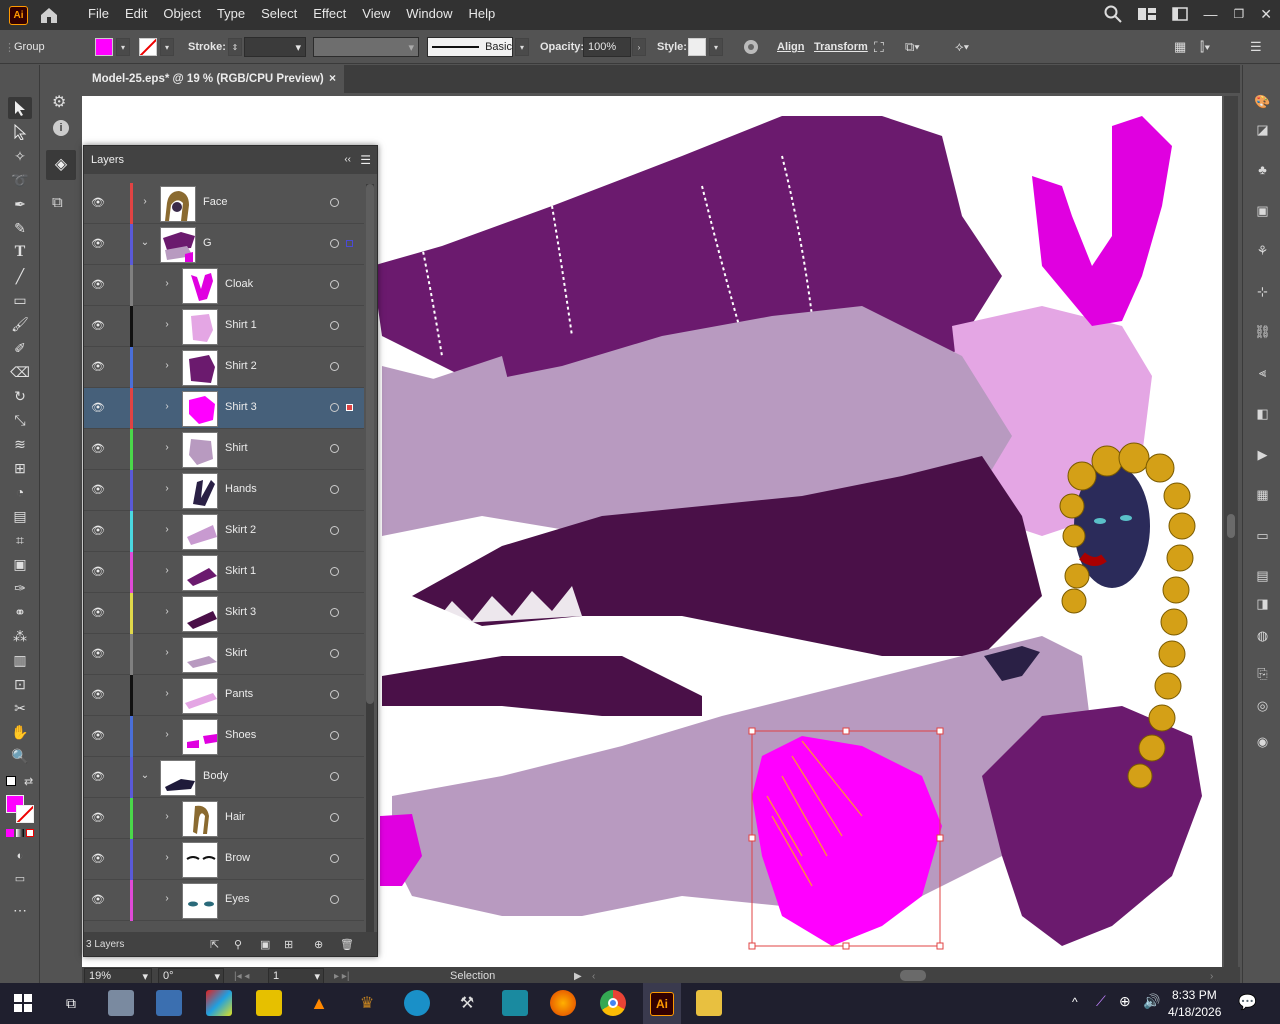 This screenshot has width=1280, height=1024. I want to click on search-icon, so click(1113, 14).